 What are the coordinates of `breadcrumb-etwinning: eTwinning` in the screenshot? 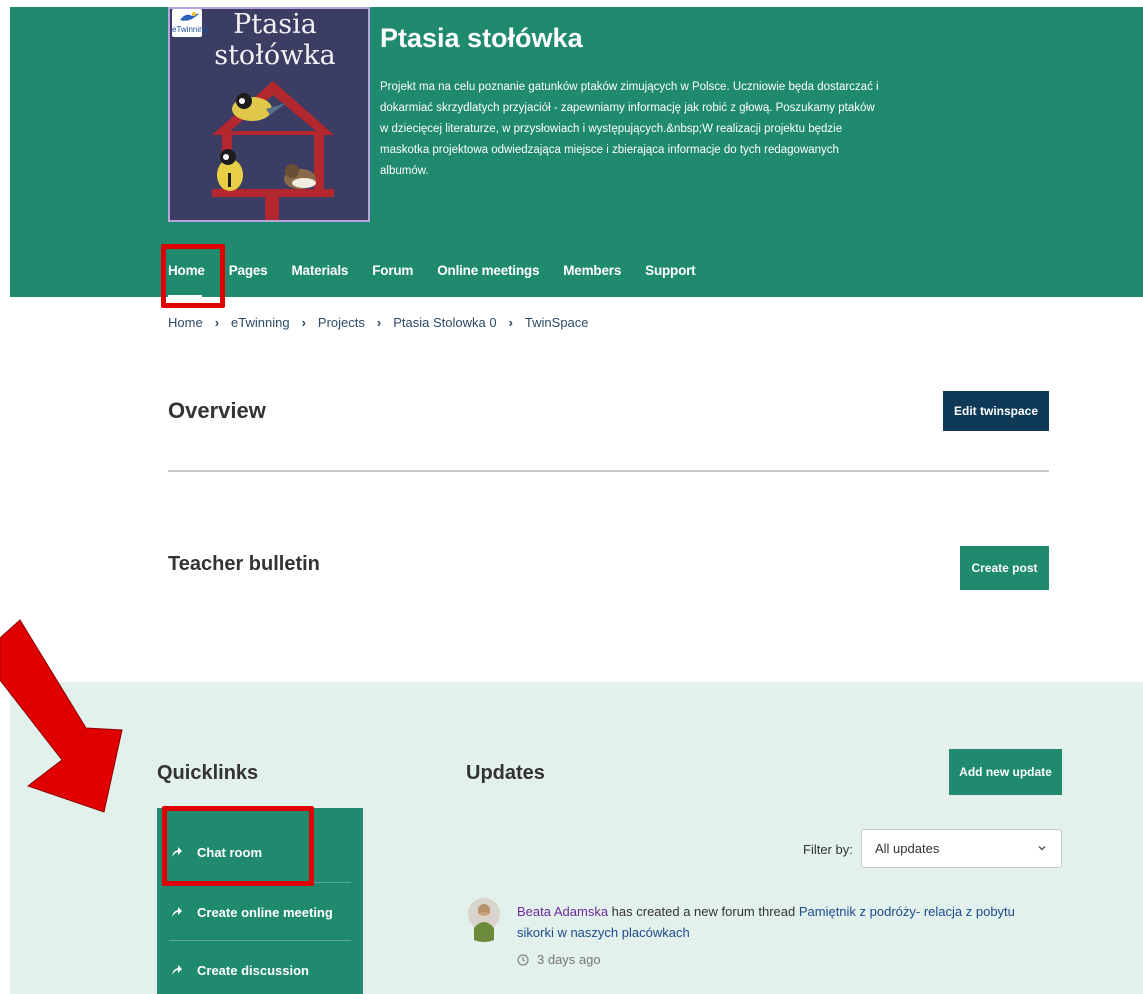 It's located at (260, 322).